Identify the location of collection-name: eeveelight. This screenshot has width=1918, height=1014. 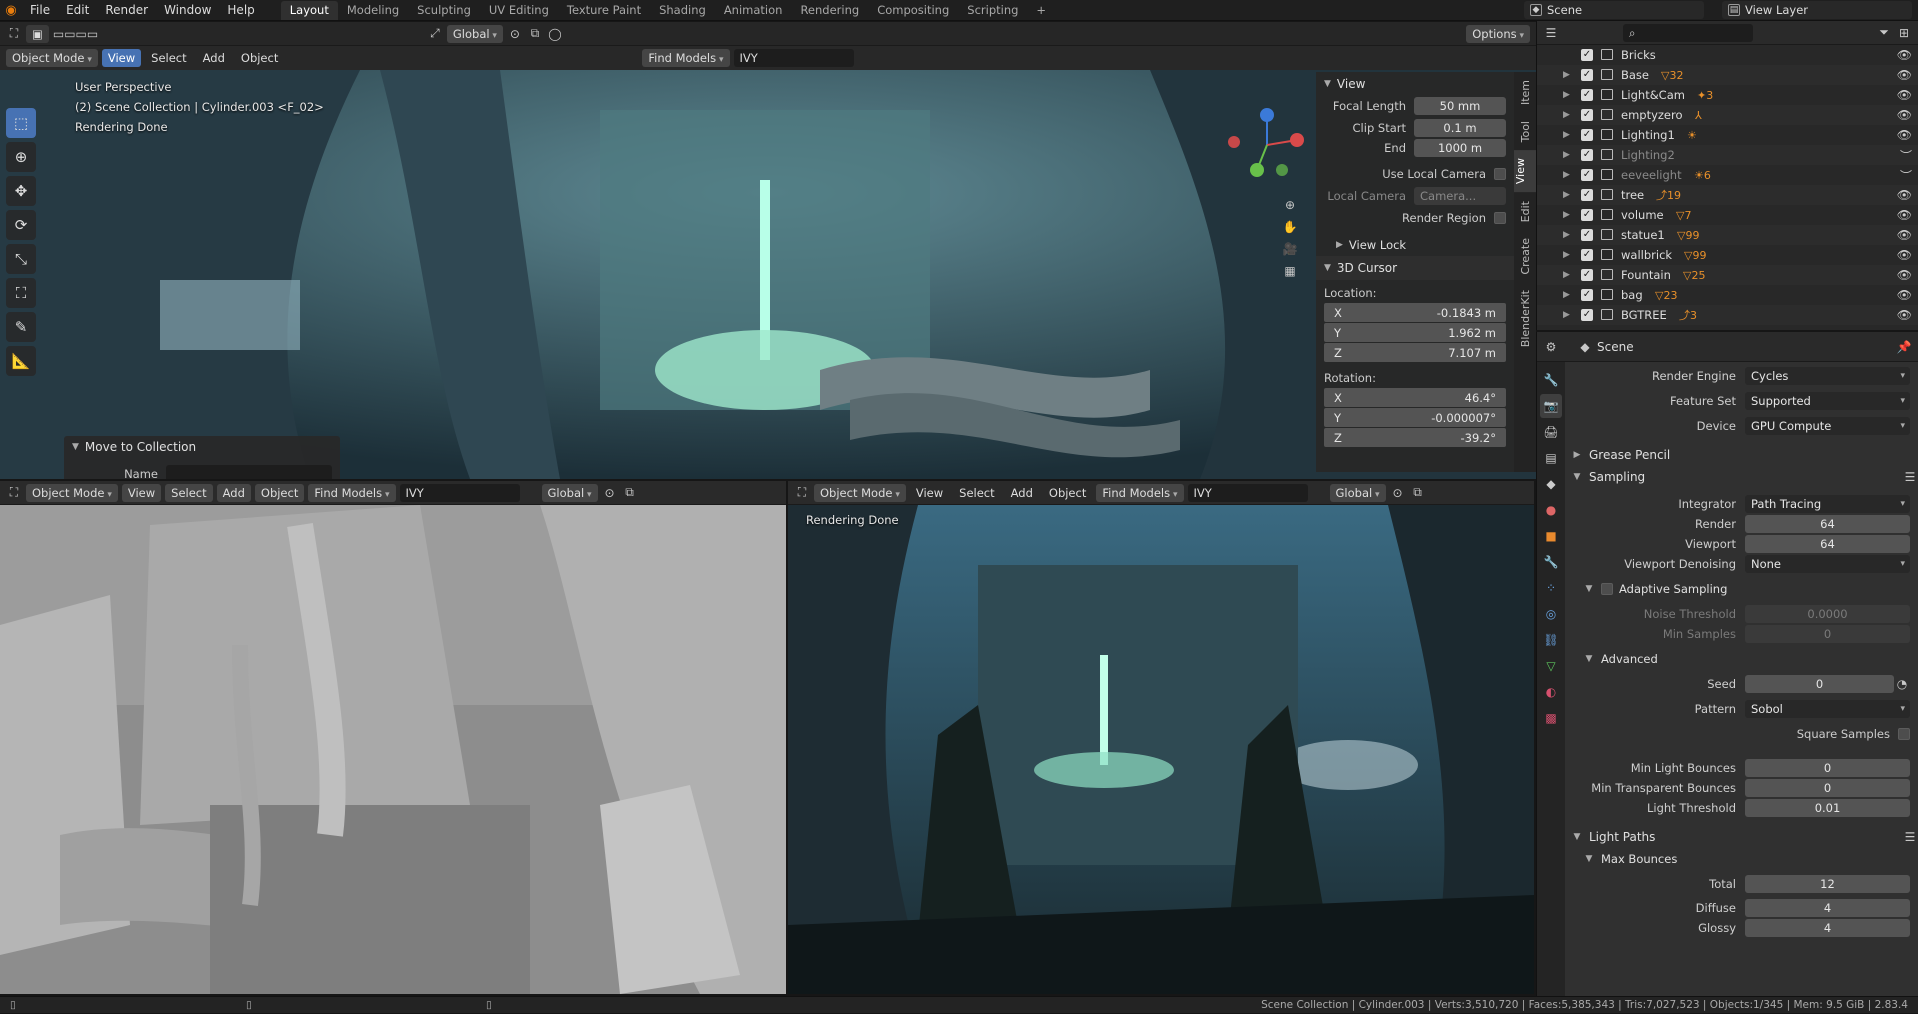
(1651, 175).